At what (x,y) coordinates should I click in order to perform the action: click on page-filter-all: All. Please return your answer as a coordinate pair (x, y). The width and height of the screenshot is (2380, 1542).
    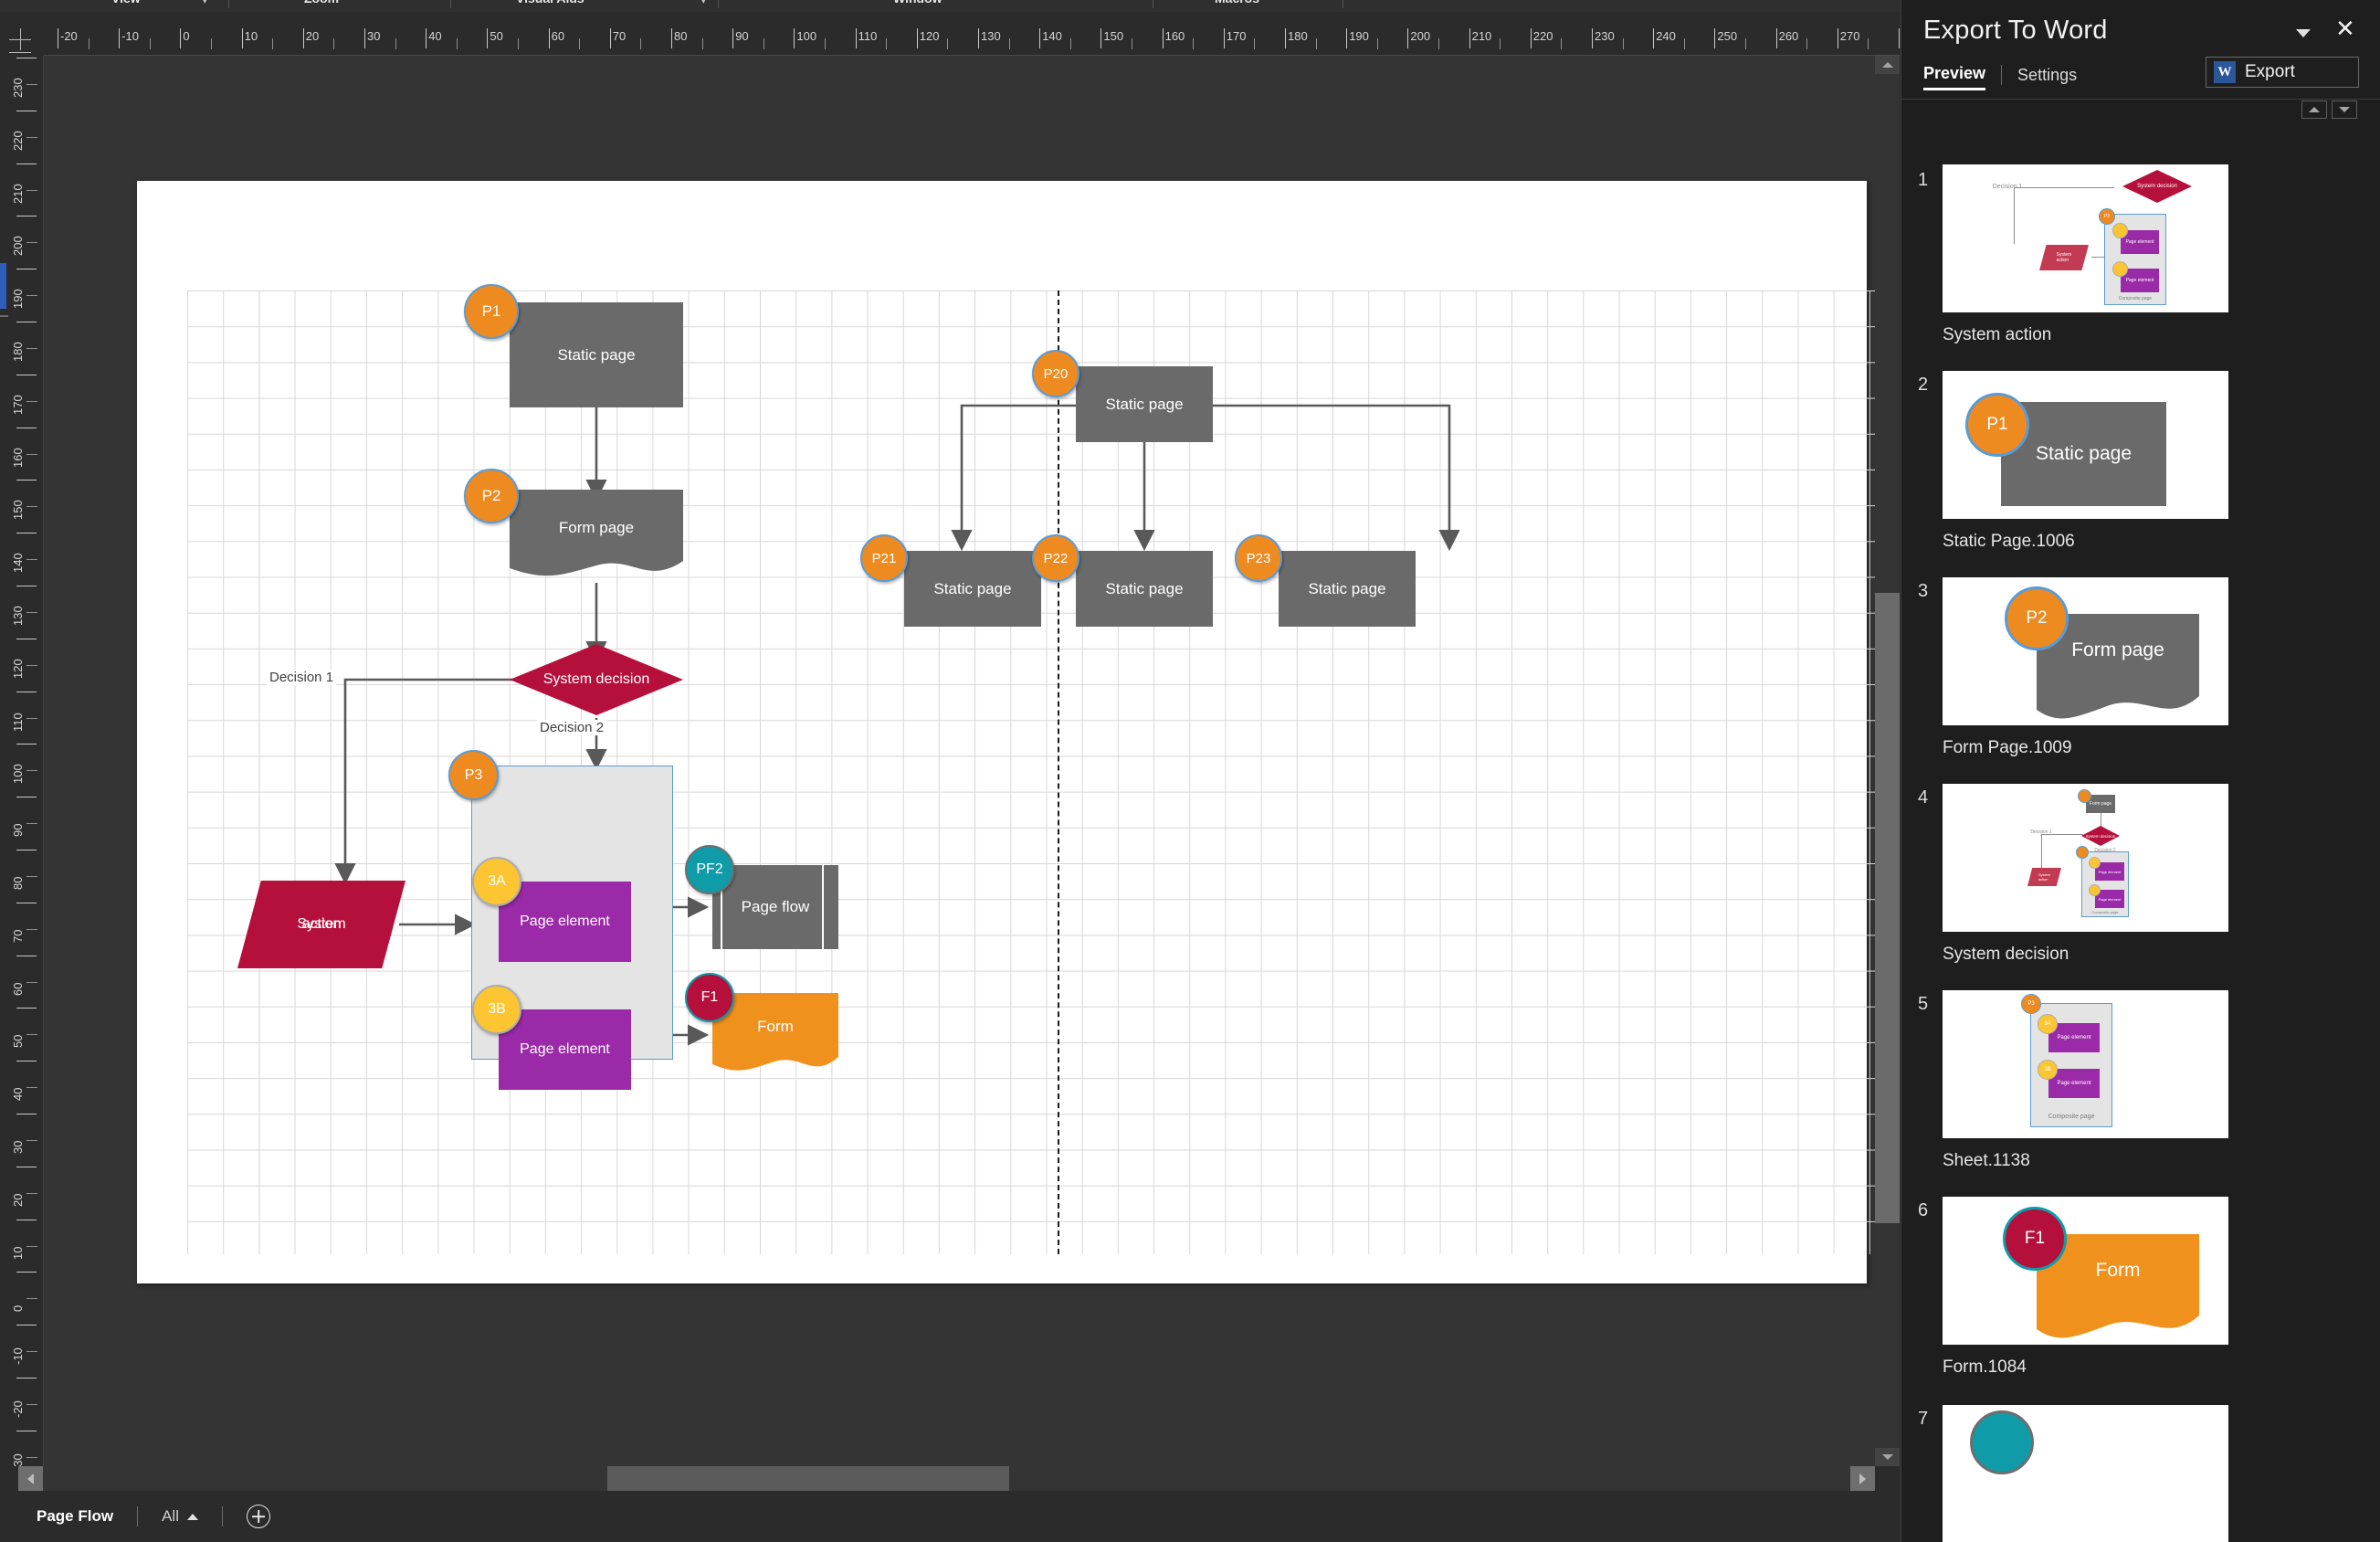
    Looking at the image, I should click on (180, 1516).